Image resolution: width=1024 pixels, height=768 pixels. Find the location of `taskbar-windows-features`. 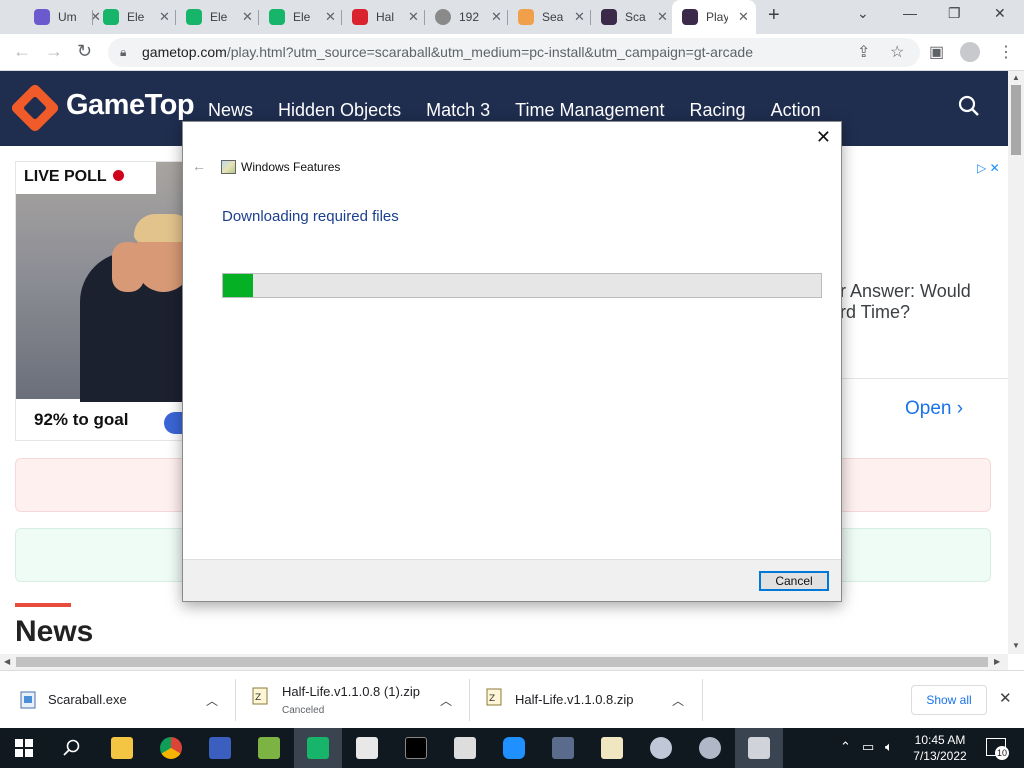

taskbar-windows-features is located at coordinates (759, 748).